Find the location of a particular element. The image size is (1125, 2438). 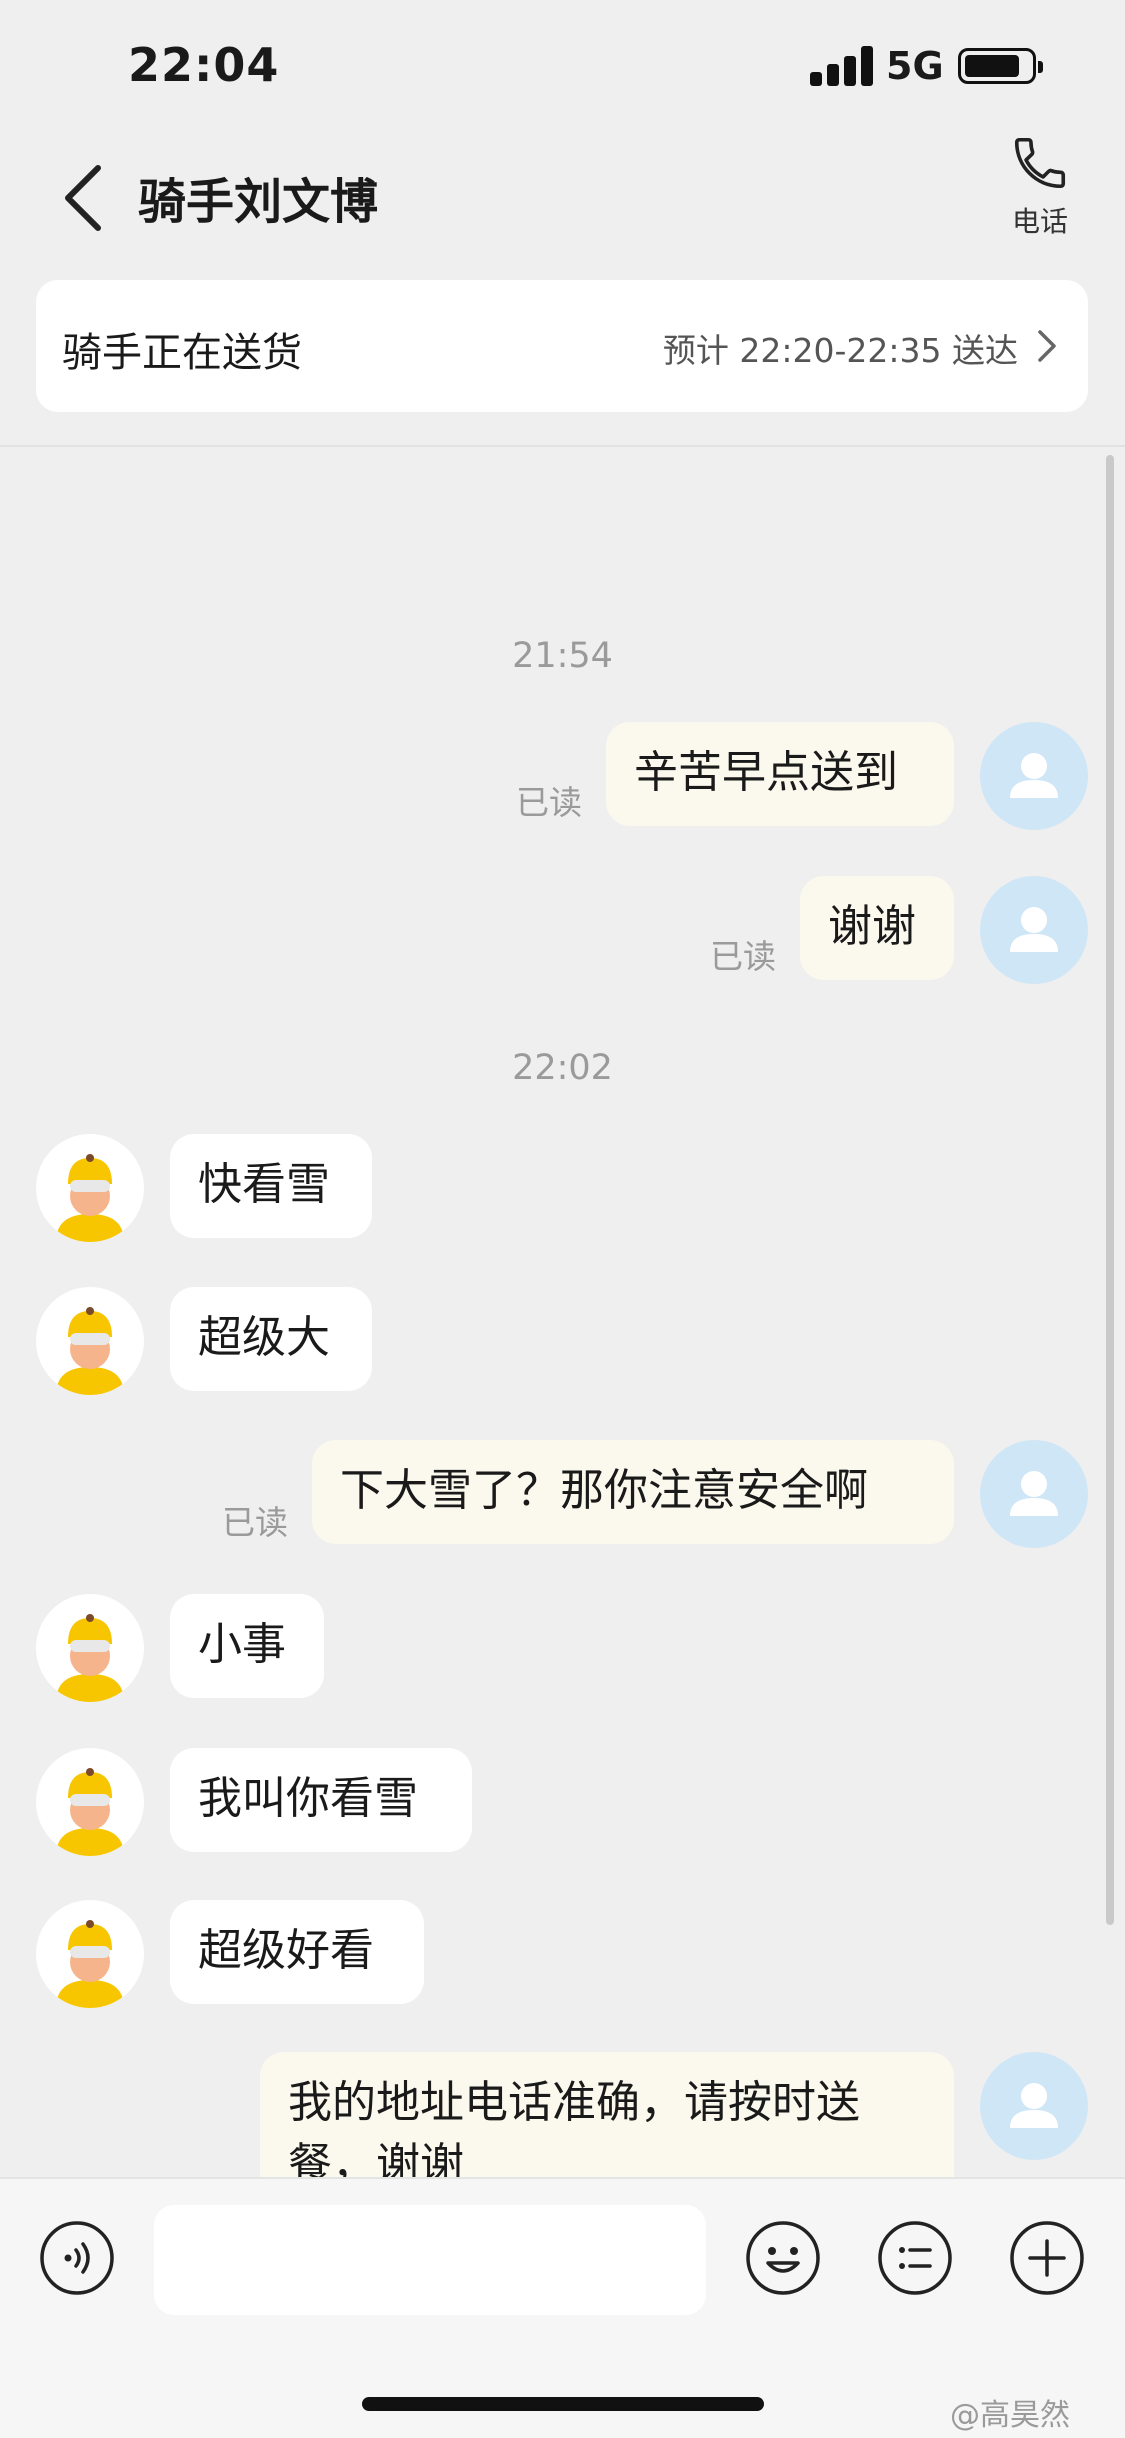

network-type: 5G is located at coordinates (915, 66).